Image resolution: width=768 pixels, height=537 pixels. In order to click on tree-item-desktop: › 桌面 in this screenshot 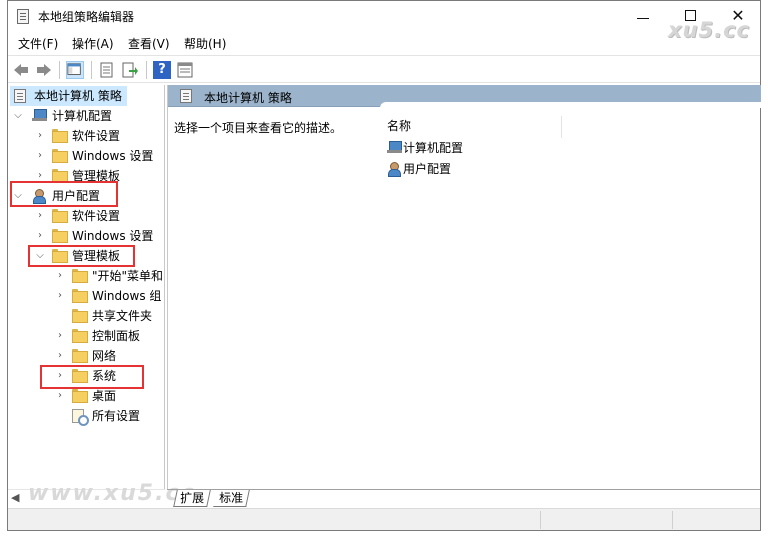, I will do `click(87, 396)`.